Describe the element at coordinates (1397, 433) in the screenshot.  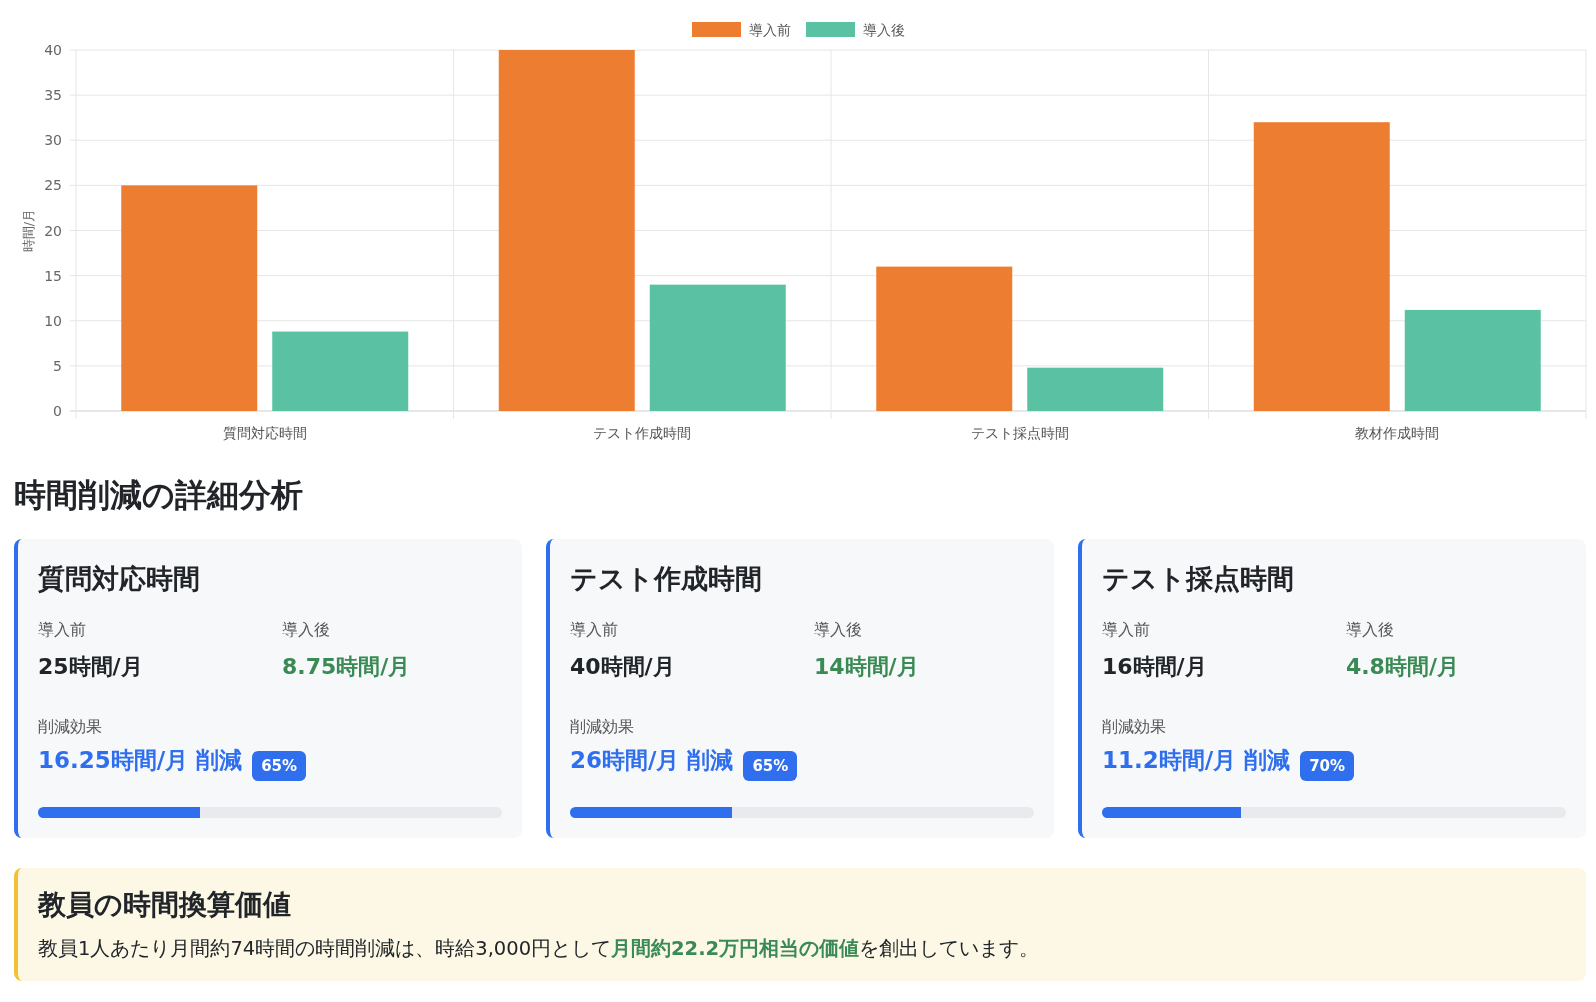
I see `x-category-label: 教材作成時間` at that location.